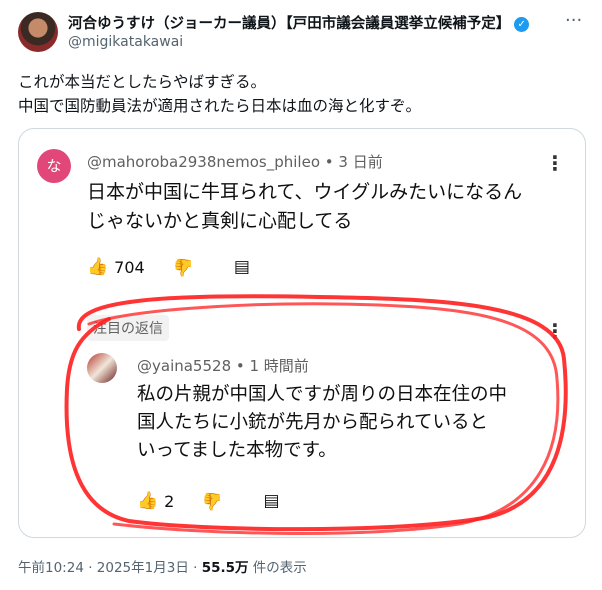 The height and width of the screenshot is (590, 602). I want to click on comment-line: じゃないかと真剣に心配してる, so click(220, 221).